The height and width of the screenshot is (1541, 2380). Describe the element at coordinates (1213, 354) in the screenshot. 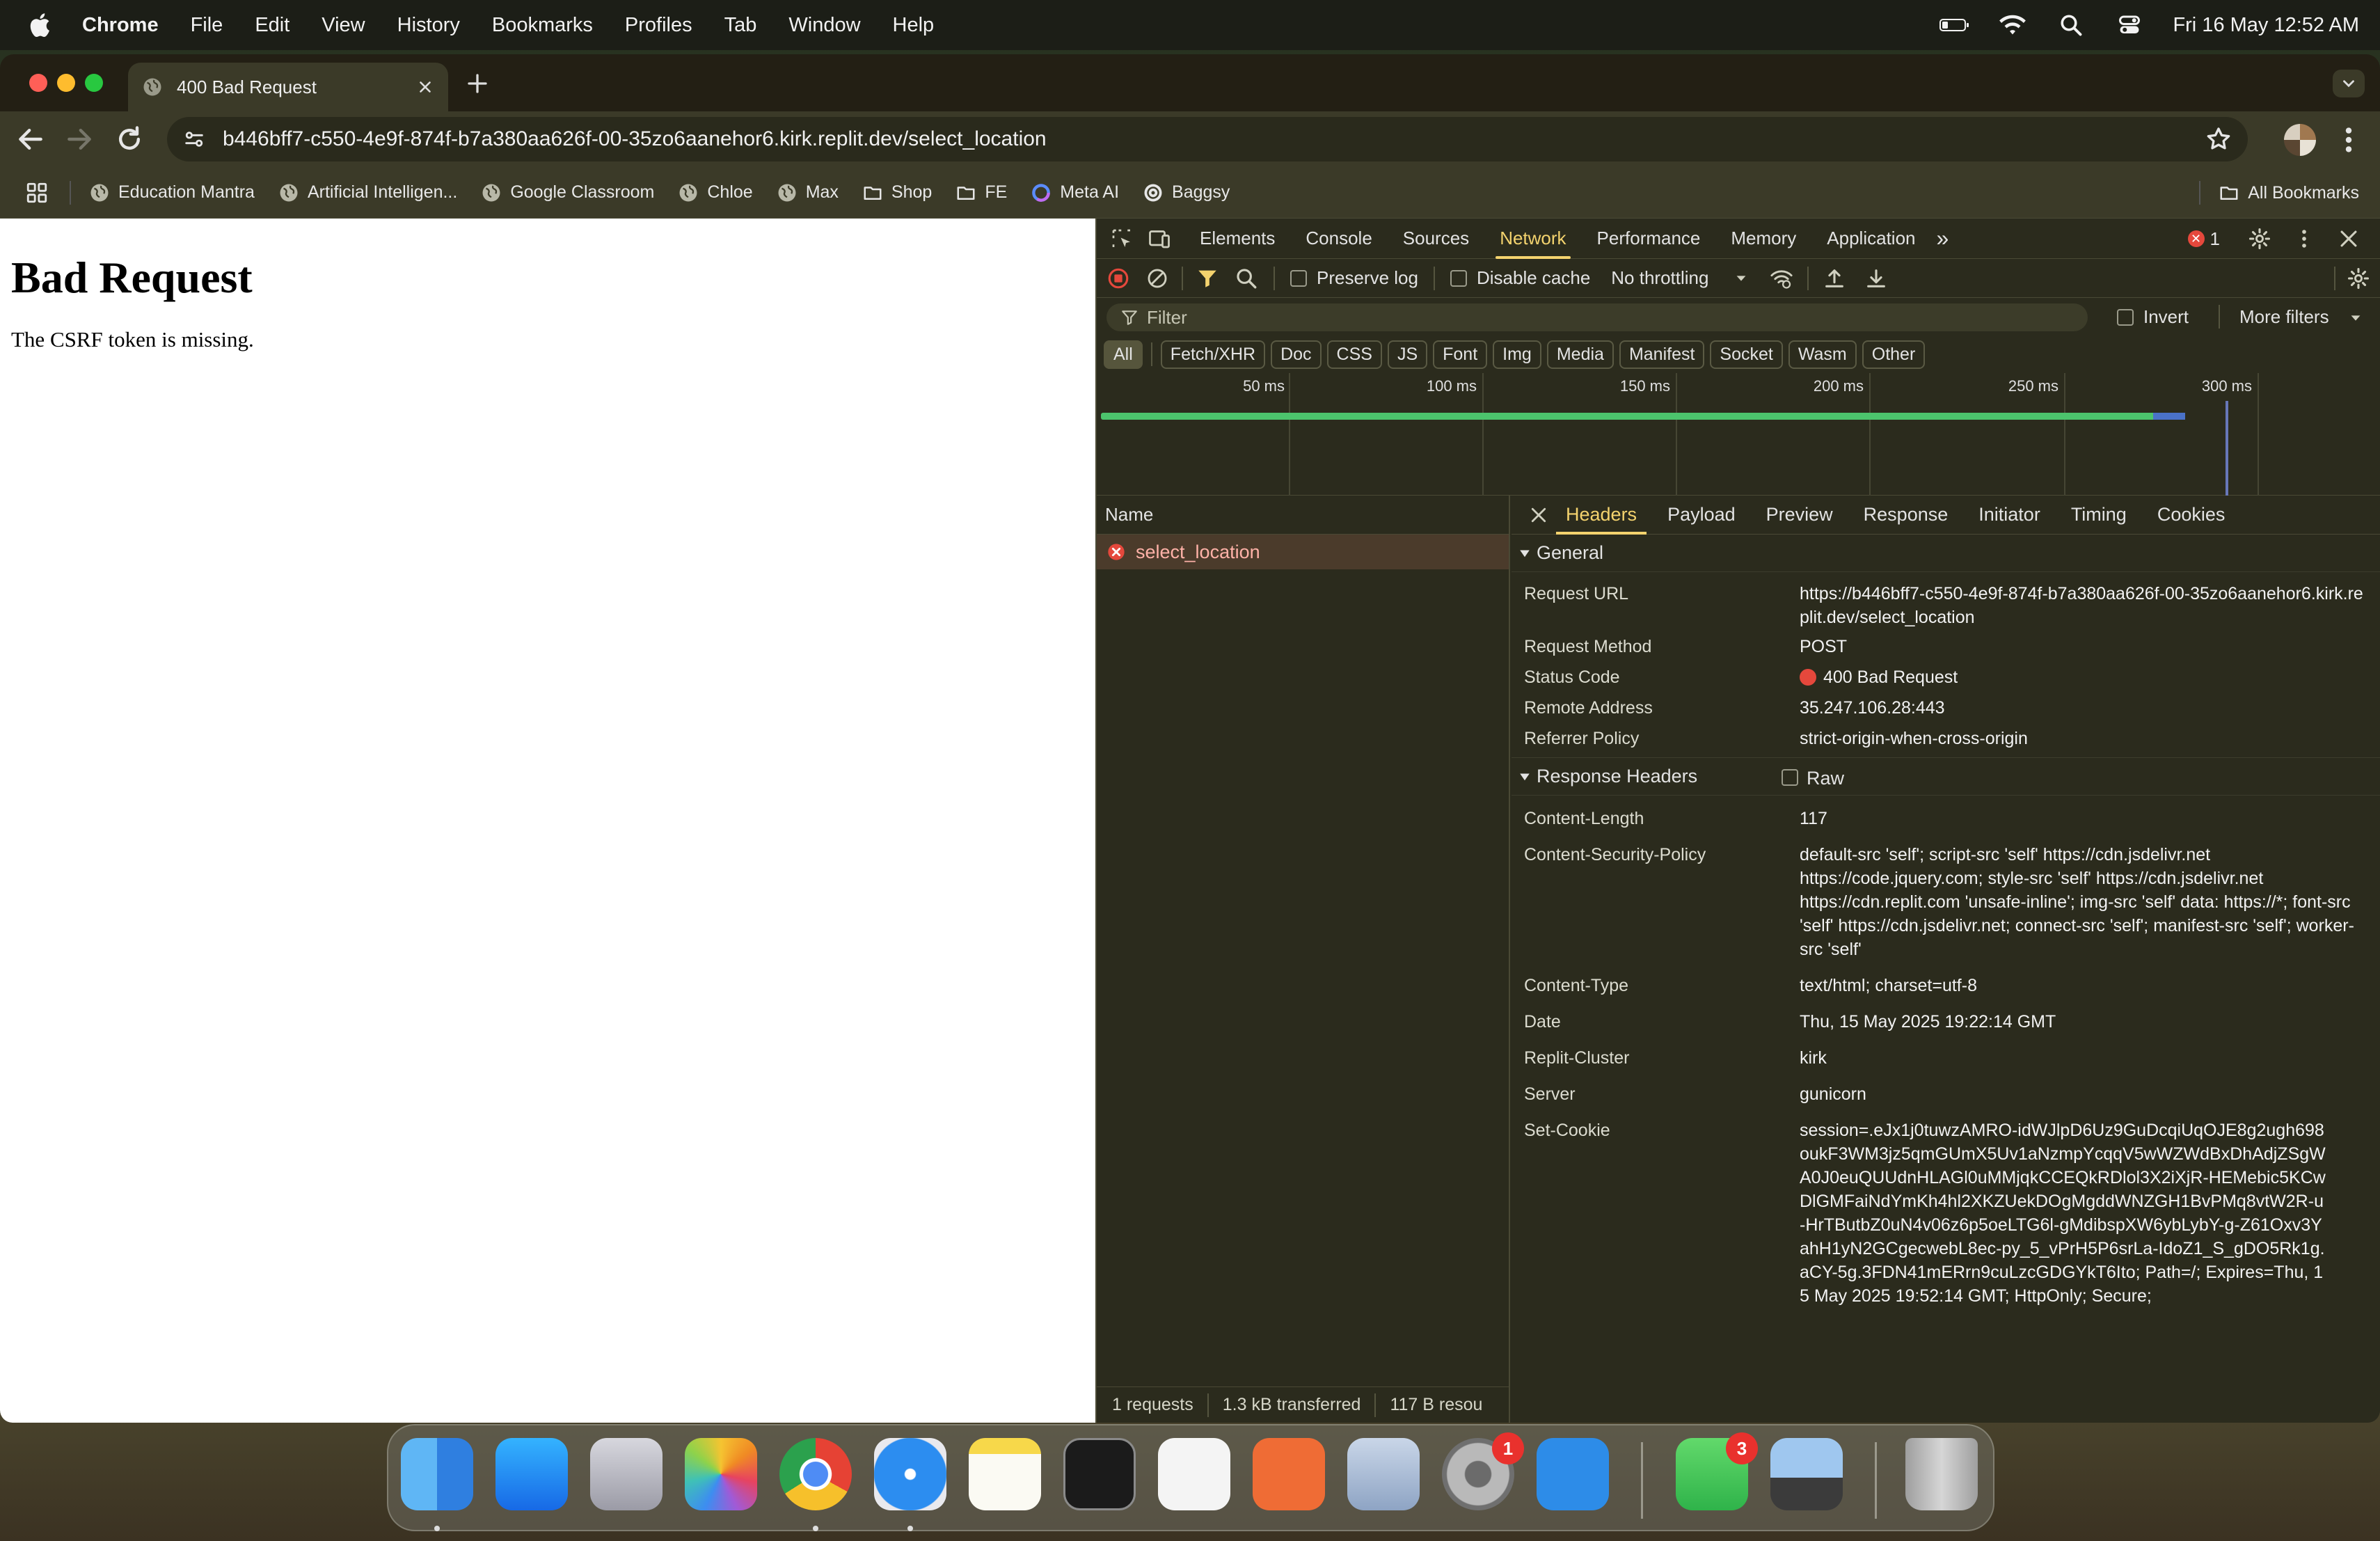

I see `type-filter-fetch-xhr: Fetch/XHR` at that location.